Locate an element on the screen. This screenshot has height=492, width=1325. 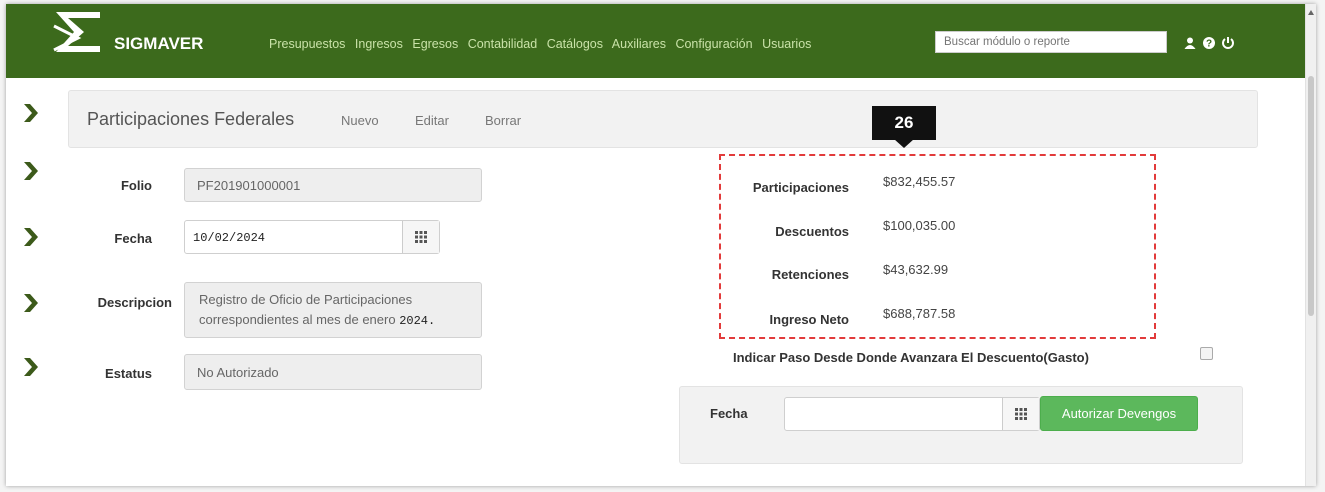
estatus-value: No Autorizado is located at coordinates (238, 372).